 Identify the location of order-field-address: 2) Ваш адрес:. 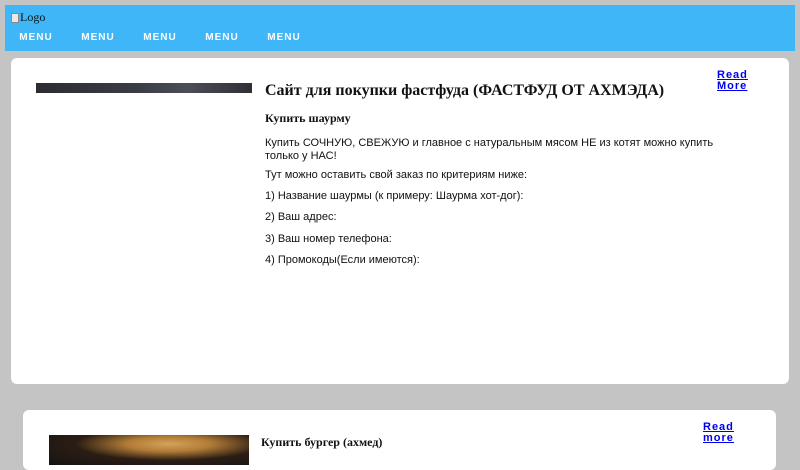
(301, 217).